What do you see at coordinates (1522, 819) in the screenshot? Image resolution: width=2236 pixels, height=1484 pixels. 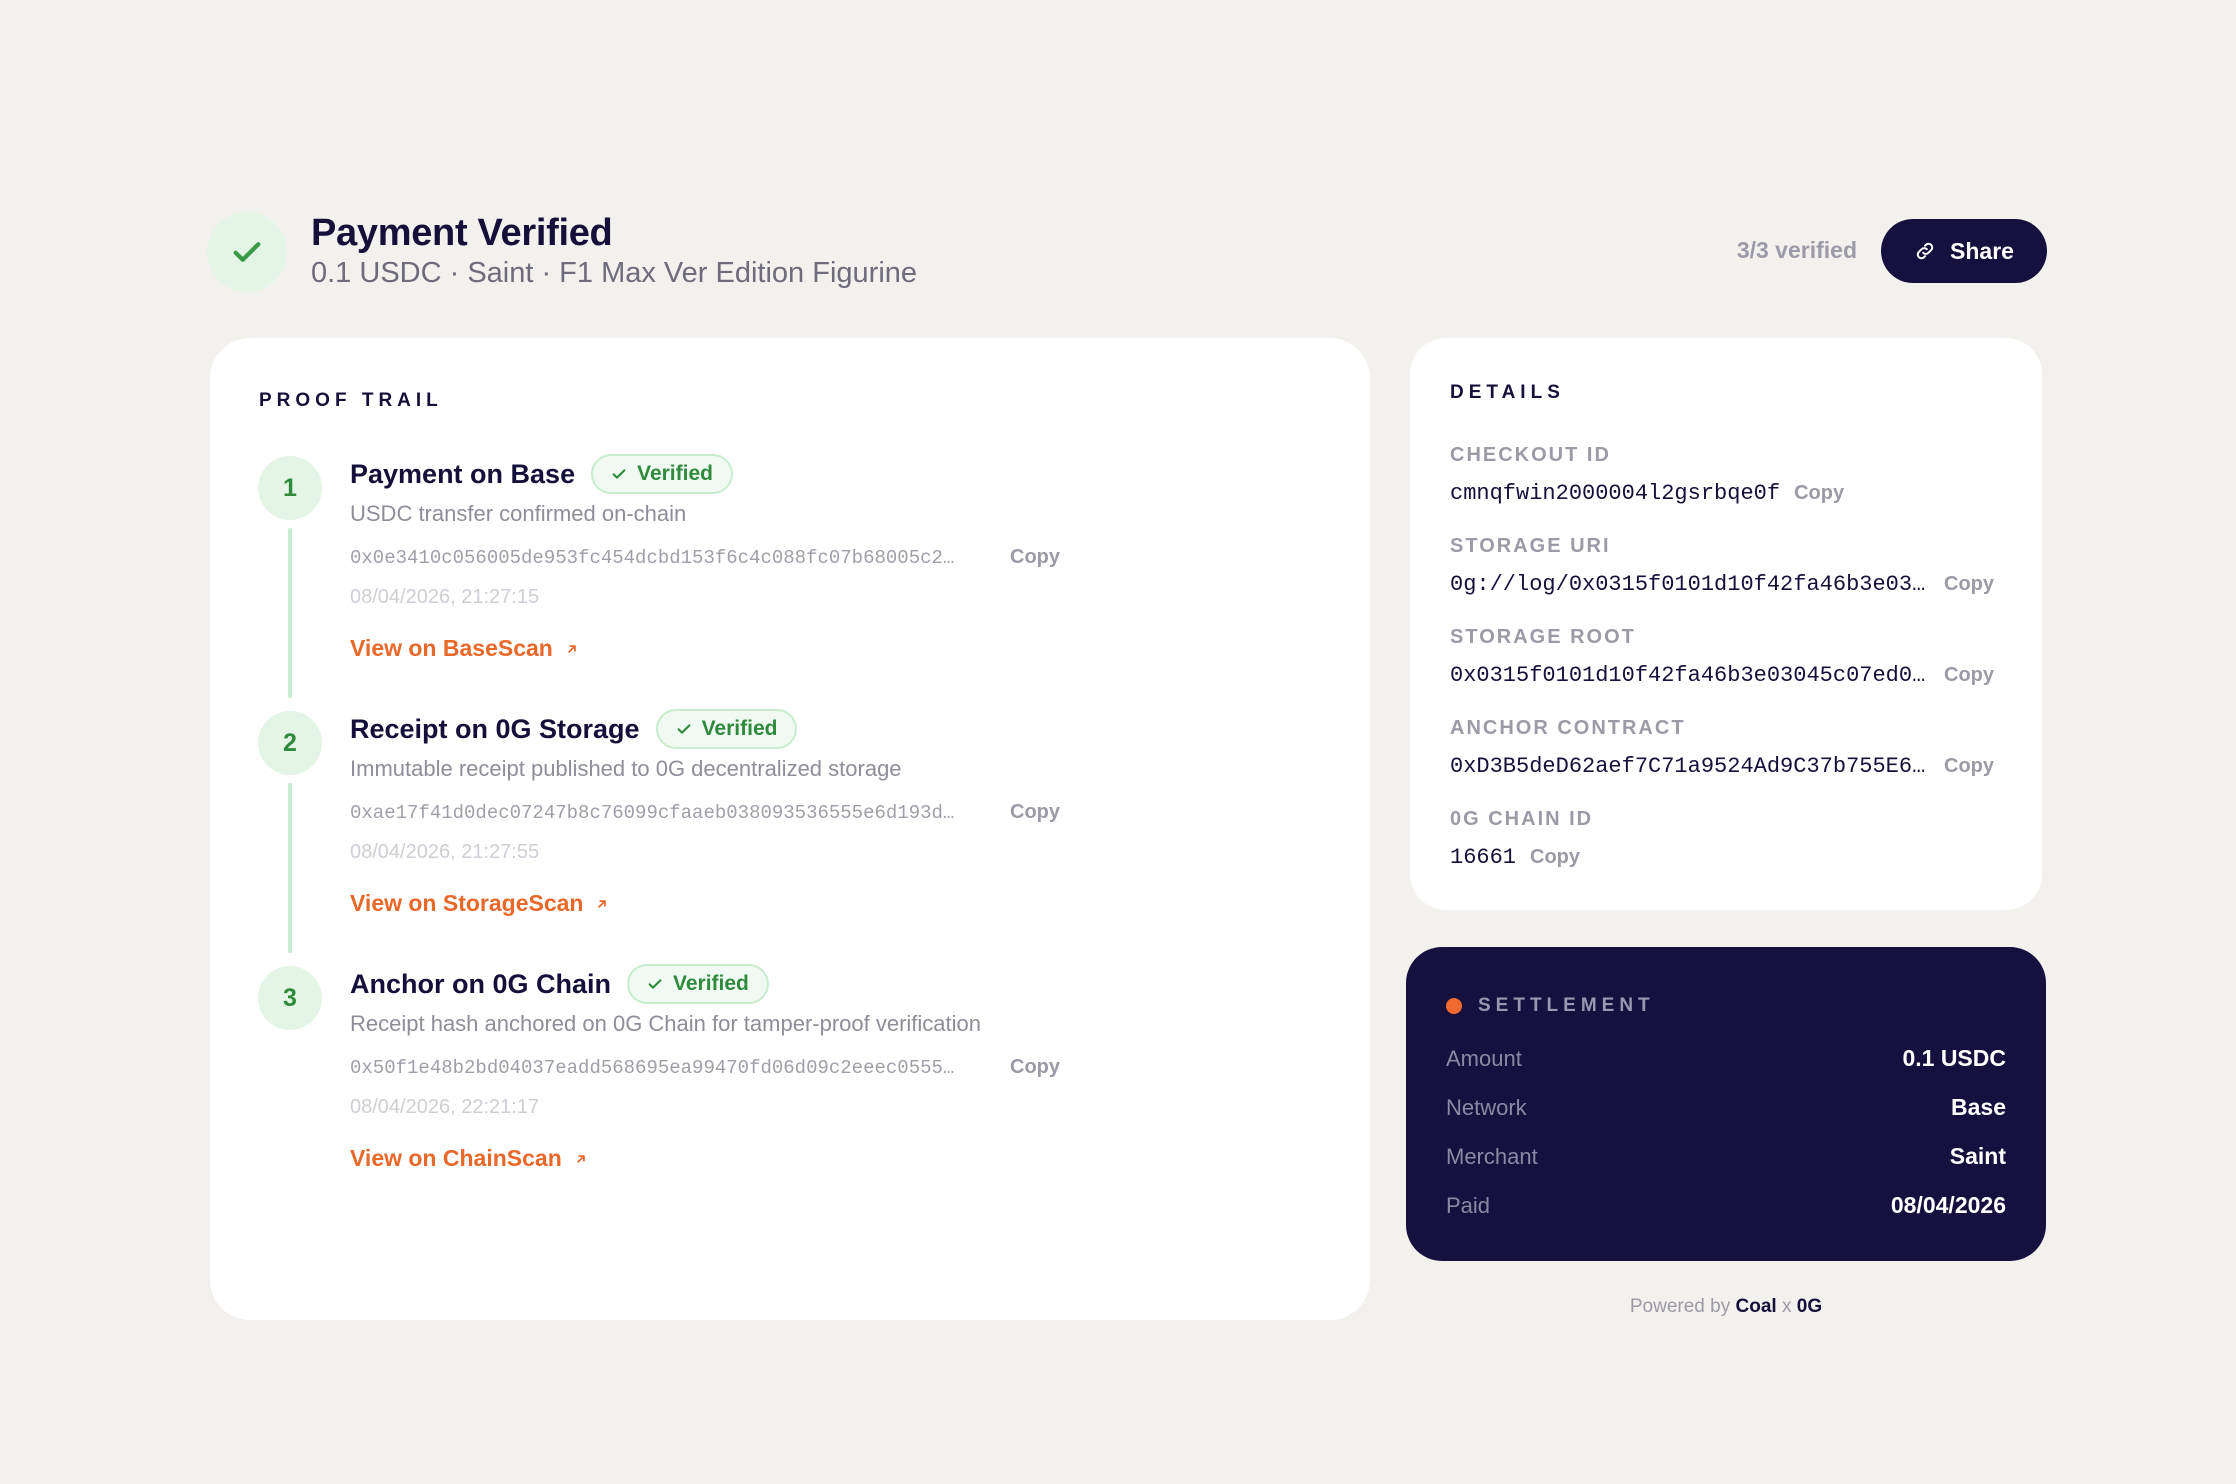 I see `detail-label: 0G CHAIN ID` at bounding box center [1522, 819].